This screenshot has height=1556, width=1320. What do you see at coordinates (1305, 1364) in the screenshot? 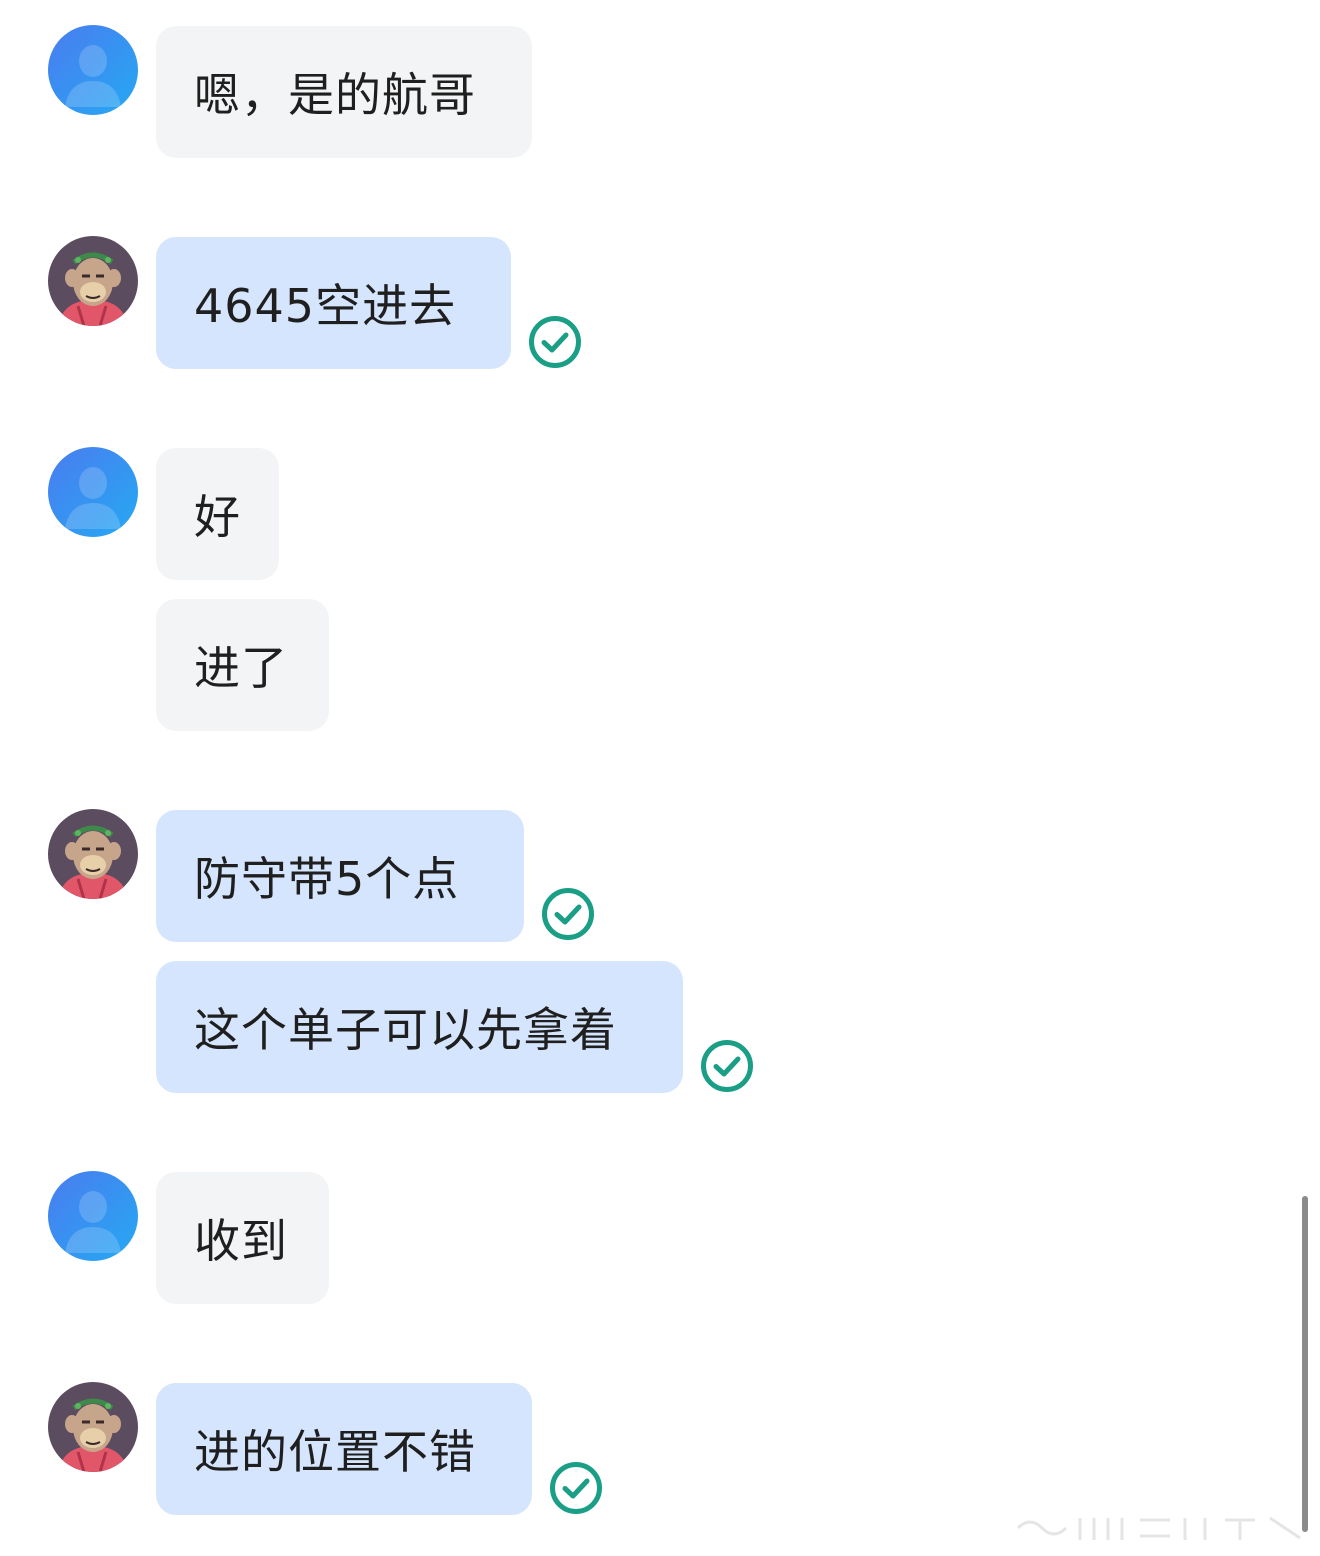
I see `scrollbar` at bounding box center [1305, 1364].